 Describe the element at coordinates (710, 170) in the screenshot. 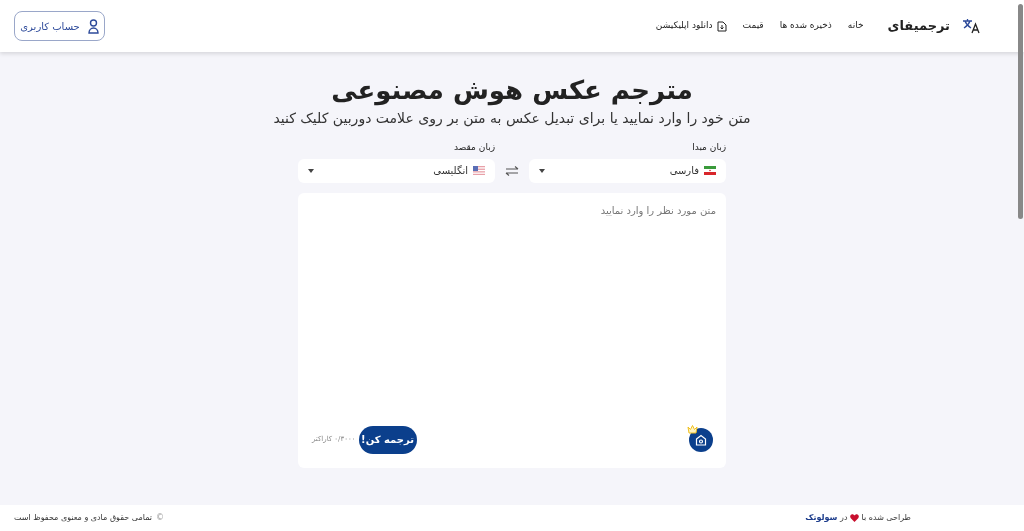

I see `iran-flag-icon` at that location.